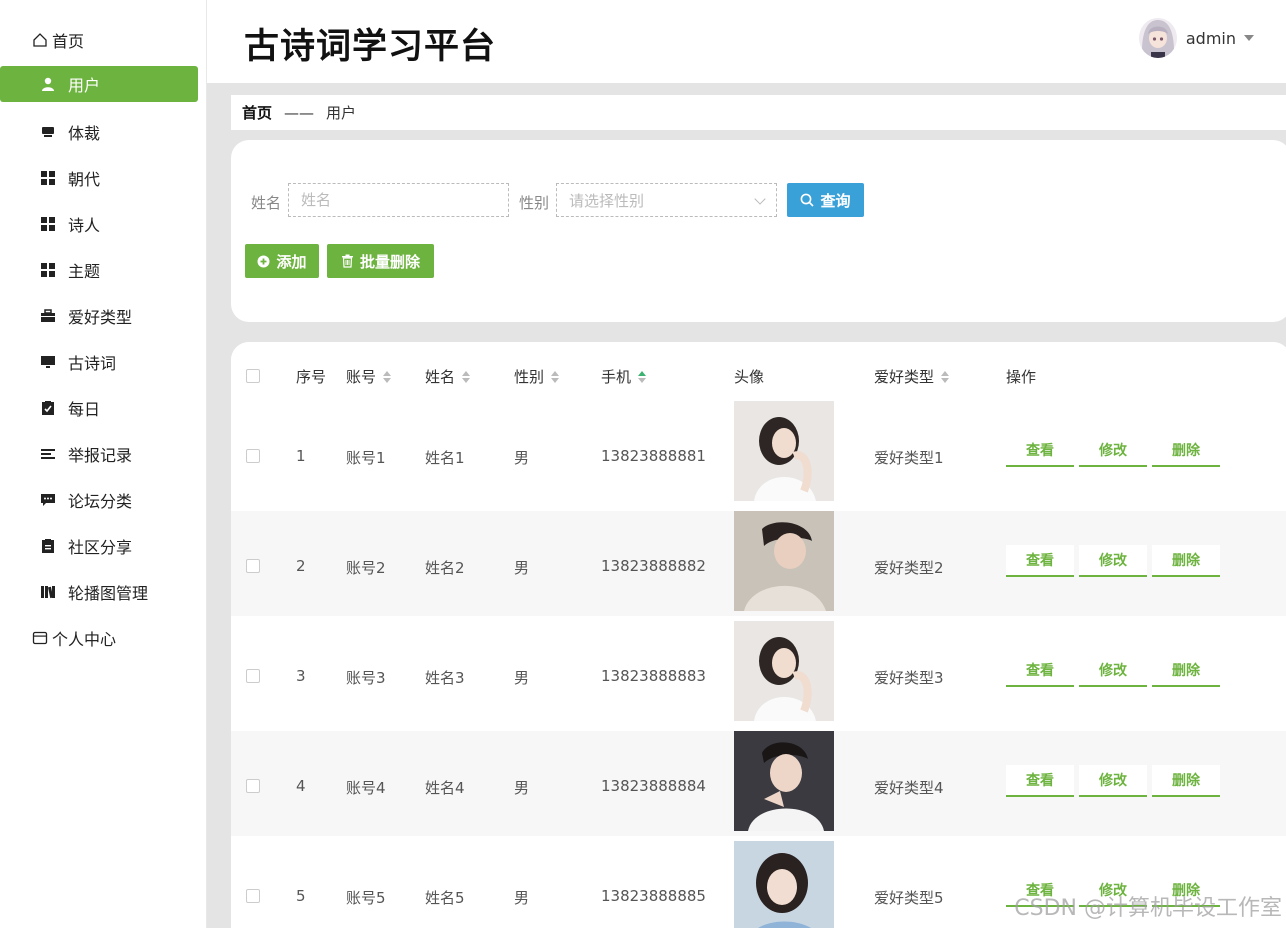 The image size is (1286, 928). I want to click on sidebar-item-genre: 体裁, so click(99, 132).